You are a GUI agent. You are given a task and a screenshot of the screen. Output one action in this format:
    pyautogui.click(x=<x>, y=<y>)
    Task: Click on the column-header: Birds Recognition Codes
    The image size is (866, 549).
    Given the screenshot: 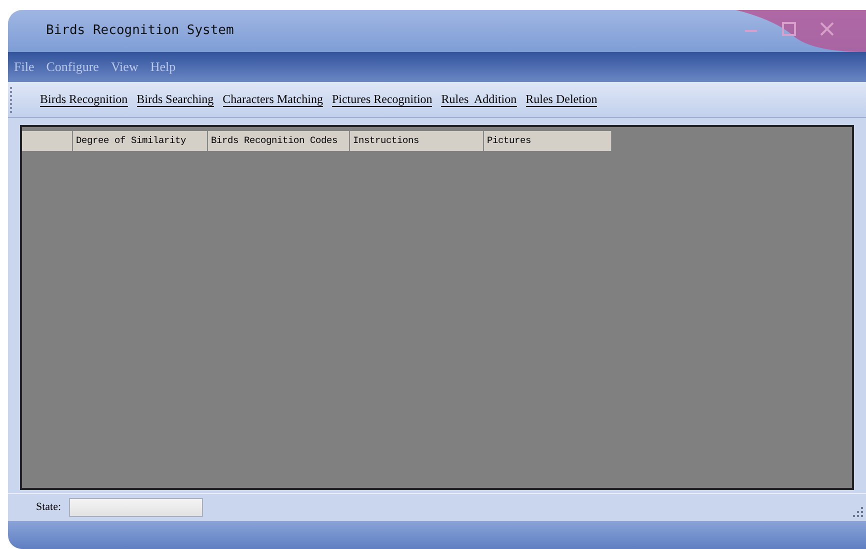 What is the action you would take?
    pyautogui.click(x=279, y=141)
    